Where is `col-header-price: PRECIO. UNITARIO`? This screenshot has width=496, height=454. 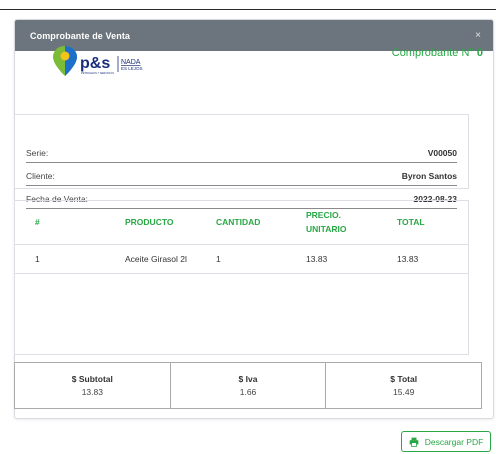
col-header-price: PRECIO. UNITARIO is located at coordinates (326, 222).